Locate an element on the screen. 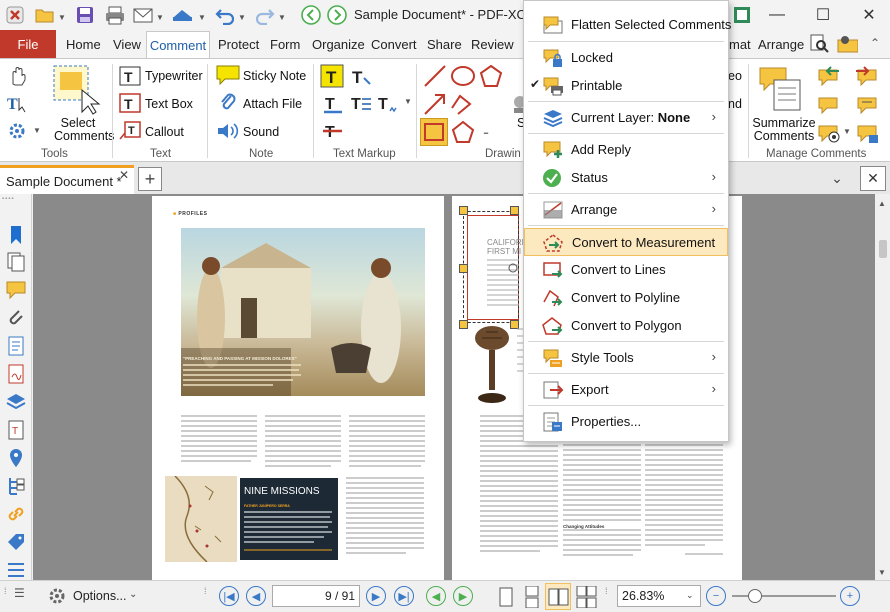 The image size is (890, 612). sidebar-grip: ▪▪▪▪ is located at coordinates (16, 201).